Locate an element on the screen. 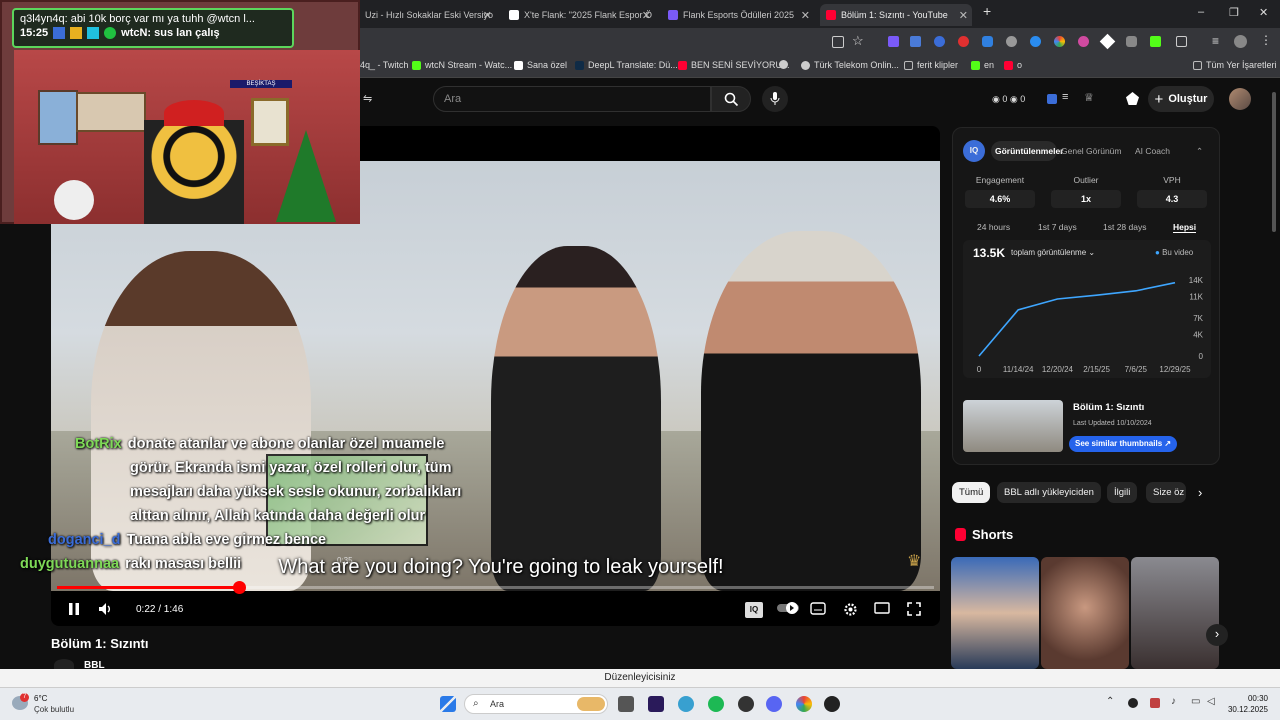 This screenshot has width=1280, height=720. network-icon: ▭ is located at coordinates (1195, 701).